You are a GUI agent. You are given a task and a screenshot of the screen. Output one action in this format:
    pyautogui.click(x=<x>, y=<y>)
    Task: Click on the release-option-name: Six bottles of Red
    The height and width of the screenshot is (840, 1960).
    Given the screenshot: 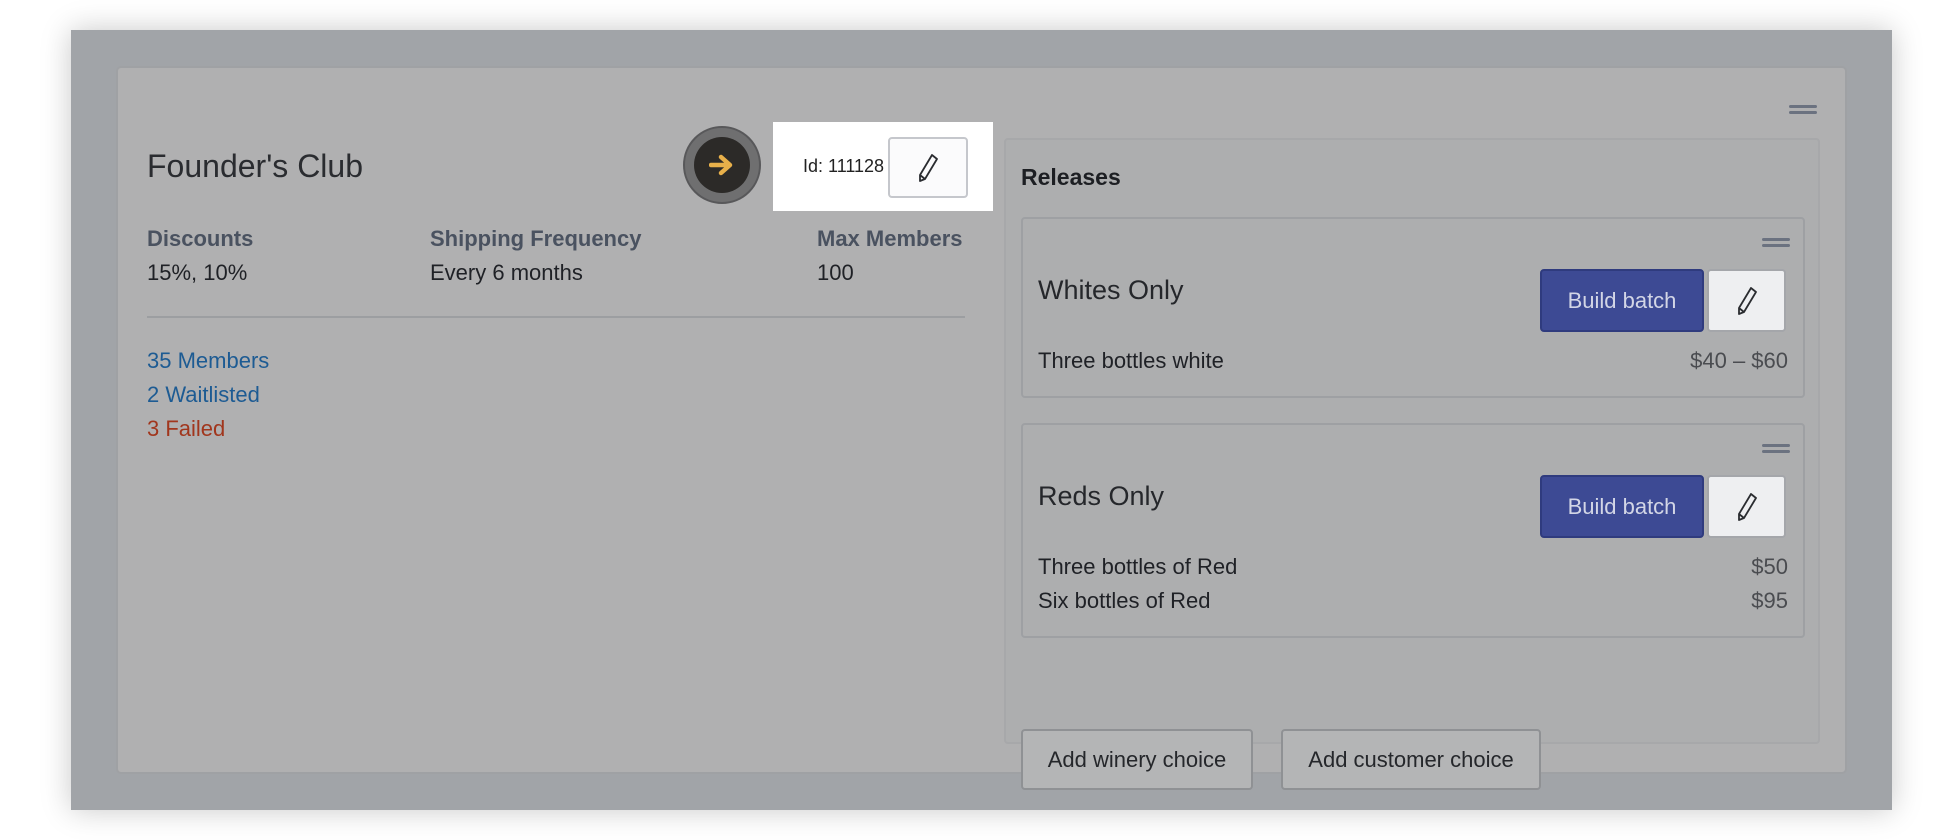 What is the action you would take?
    pyautogui.click(x=1124, y=600)
    